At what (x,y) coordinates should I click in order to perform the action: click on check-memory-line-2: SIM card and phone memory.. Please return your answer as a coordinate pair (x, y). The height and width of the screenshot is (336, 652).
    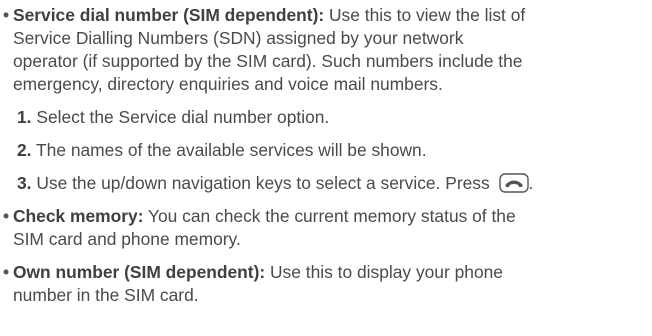
    Looking at the image, I should click on (127, 239).